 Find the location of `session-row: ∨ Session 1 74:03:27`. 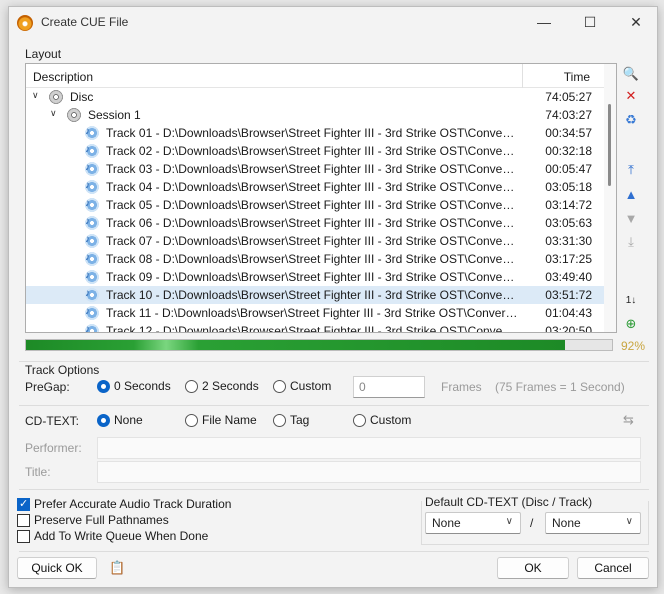

session-row: ∨ Session 1 74:03:27 is located at coordinates (316, 115).